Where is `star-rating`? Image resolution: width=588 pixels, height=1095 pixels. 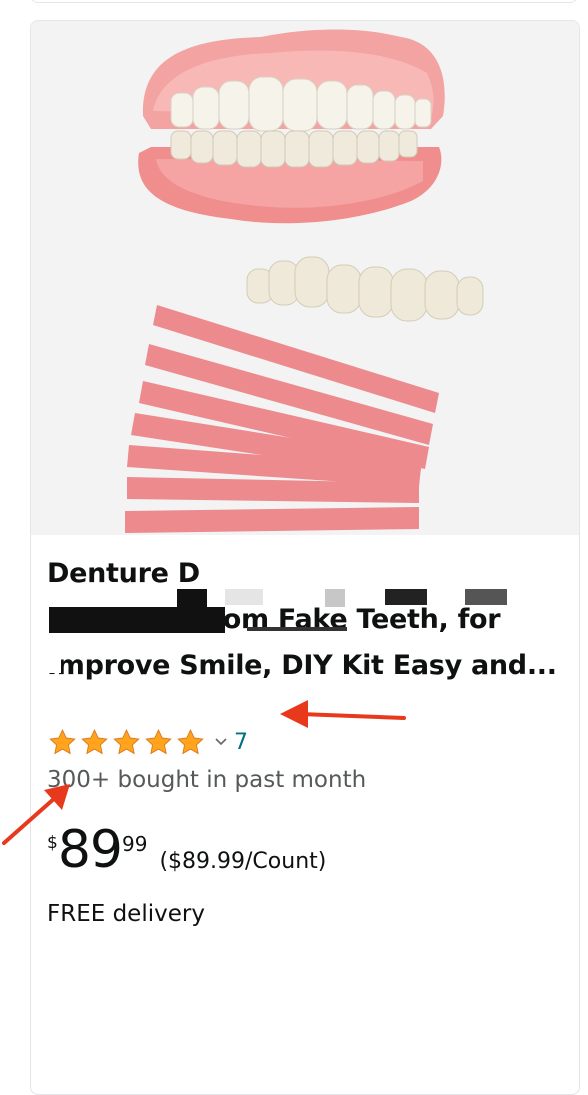 star-rating is located at coordinates (126, 742).